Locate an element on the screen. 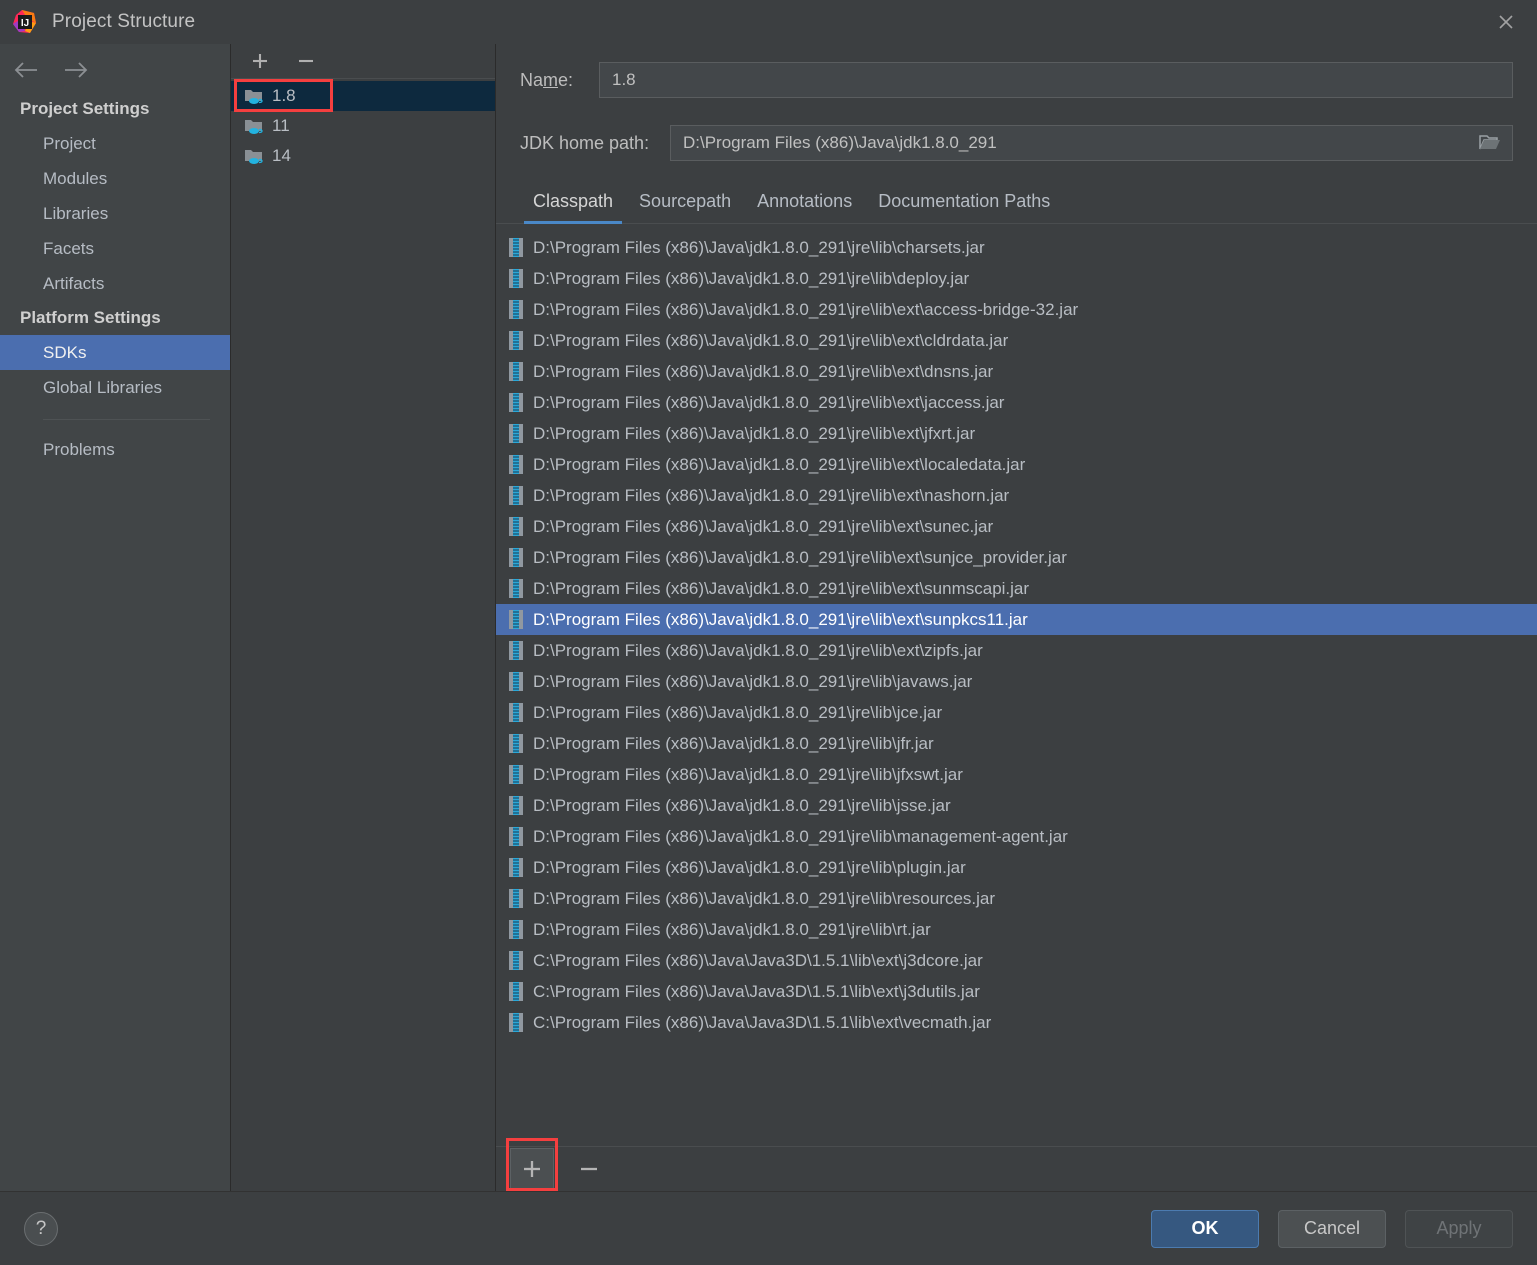  sdk-remove-button is located at coordinates (306, 61).